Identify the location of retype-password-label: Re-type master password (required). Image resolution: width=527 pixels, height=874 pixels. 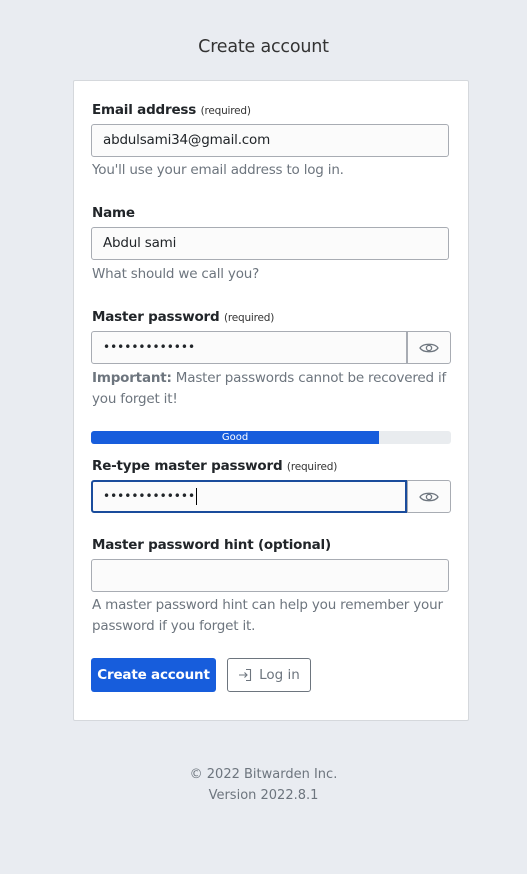
(214, 466).